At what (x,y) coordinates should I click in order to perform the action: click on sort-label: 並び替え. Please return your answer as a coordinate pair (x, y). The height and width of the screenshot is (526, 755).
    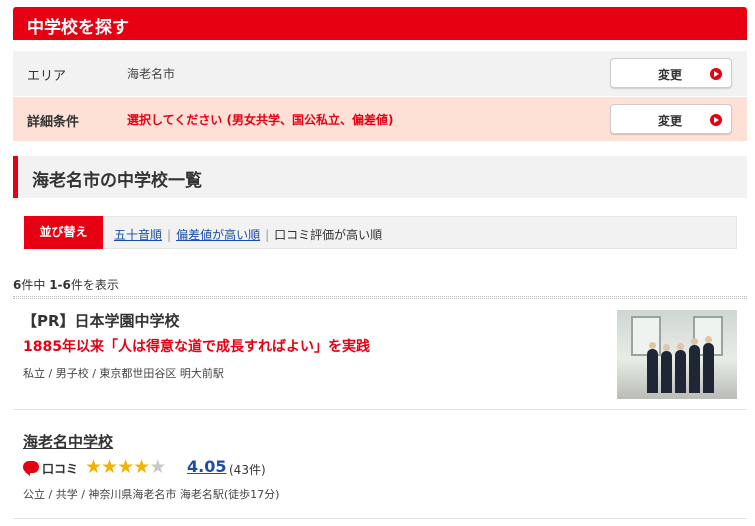
    Looking at the image, I should click on (63, 232).